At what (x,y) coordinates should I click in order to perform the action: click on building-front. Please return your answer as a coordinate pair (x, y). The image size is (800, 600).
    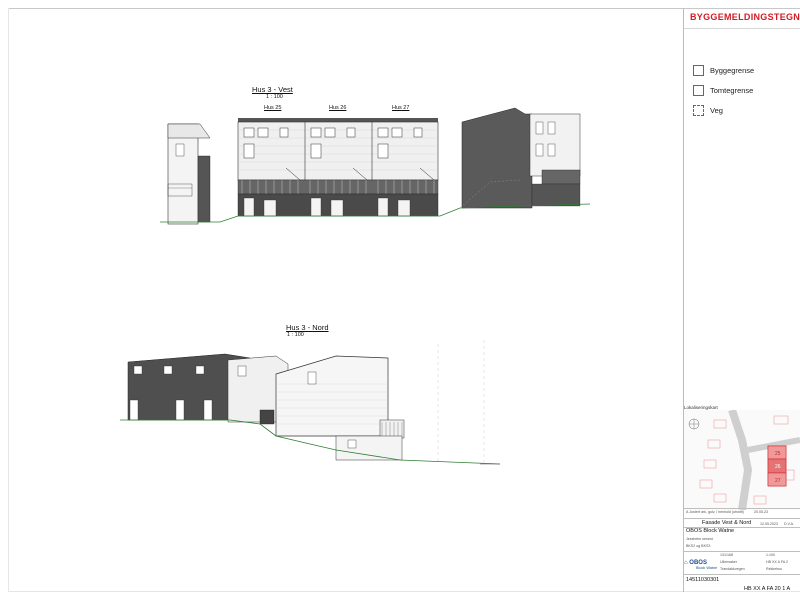
    Looking at the image, I should click on (340, 408).